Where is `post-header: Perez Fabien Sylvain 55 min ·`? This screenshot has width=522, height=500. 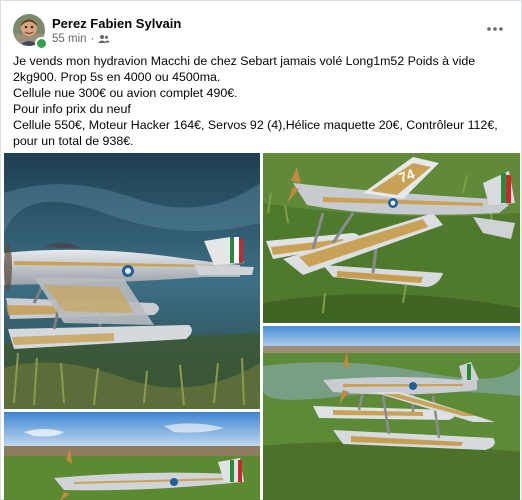 post-header: Perez Fabien Sylvain 55 min · is located at coordinates (261, 31).